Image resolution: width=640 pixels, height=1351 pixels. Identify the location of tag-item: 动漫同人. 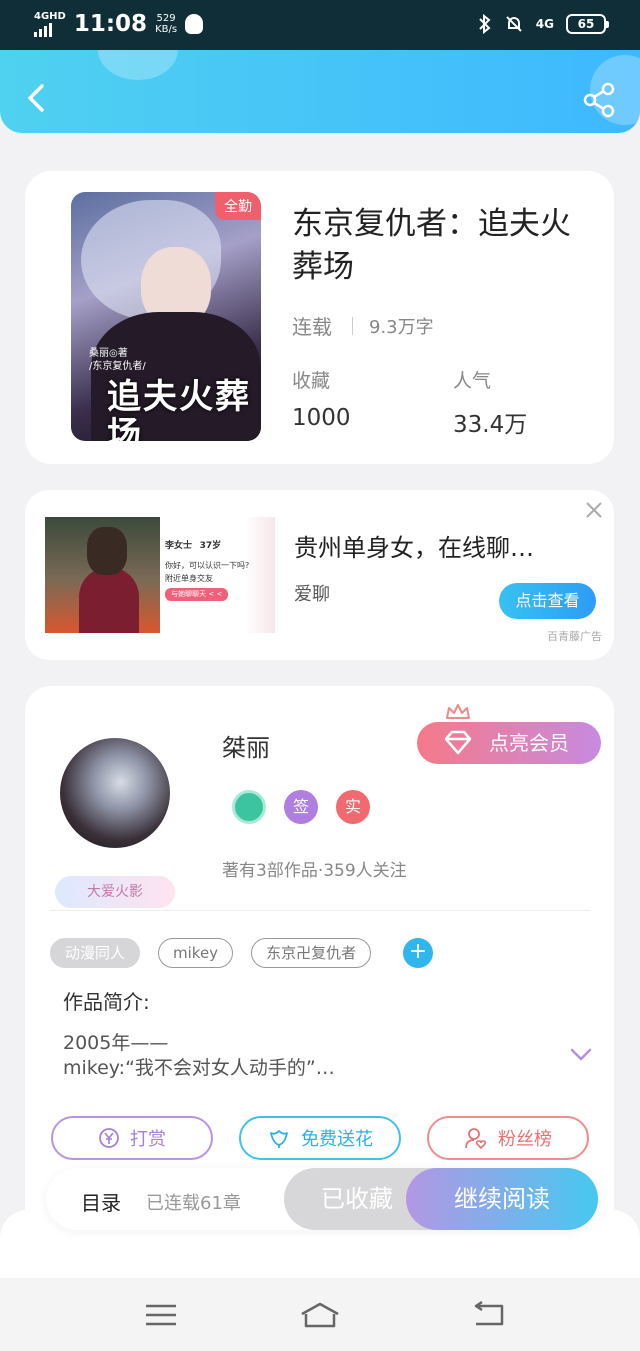
(95, 953).